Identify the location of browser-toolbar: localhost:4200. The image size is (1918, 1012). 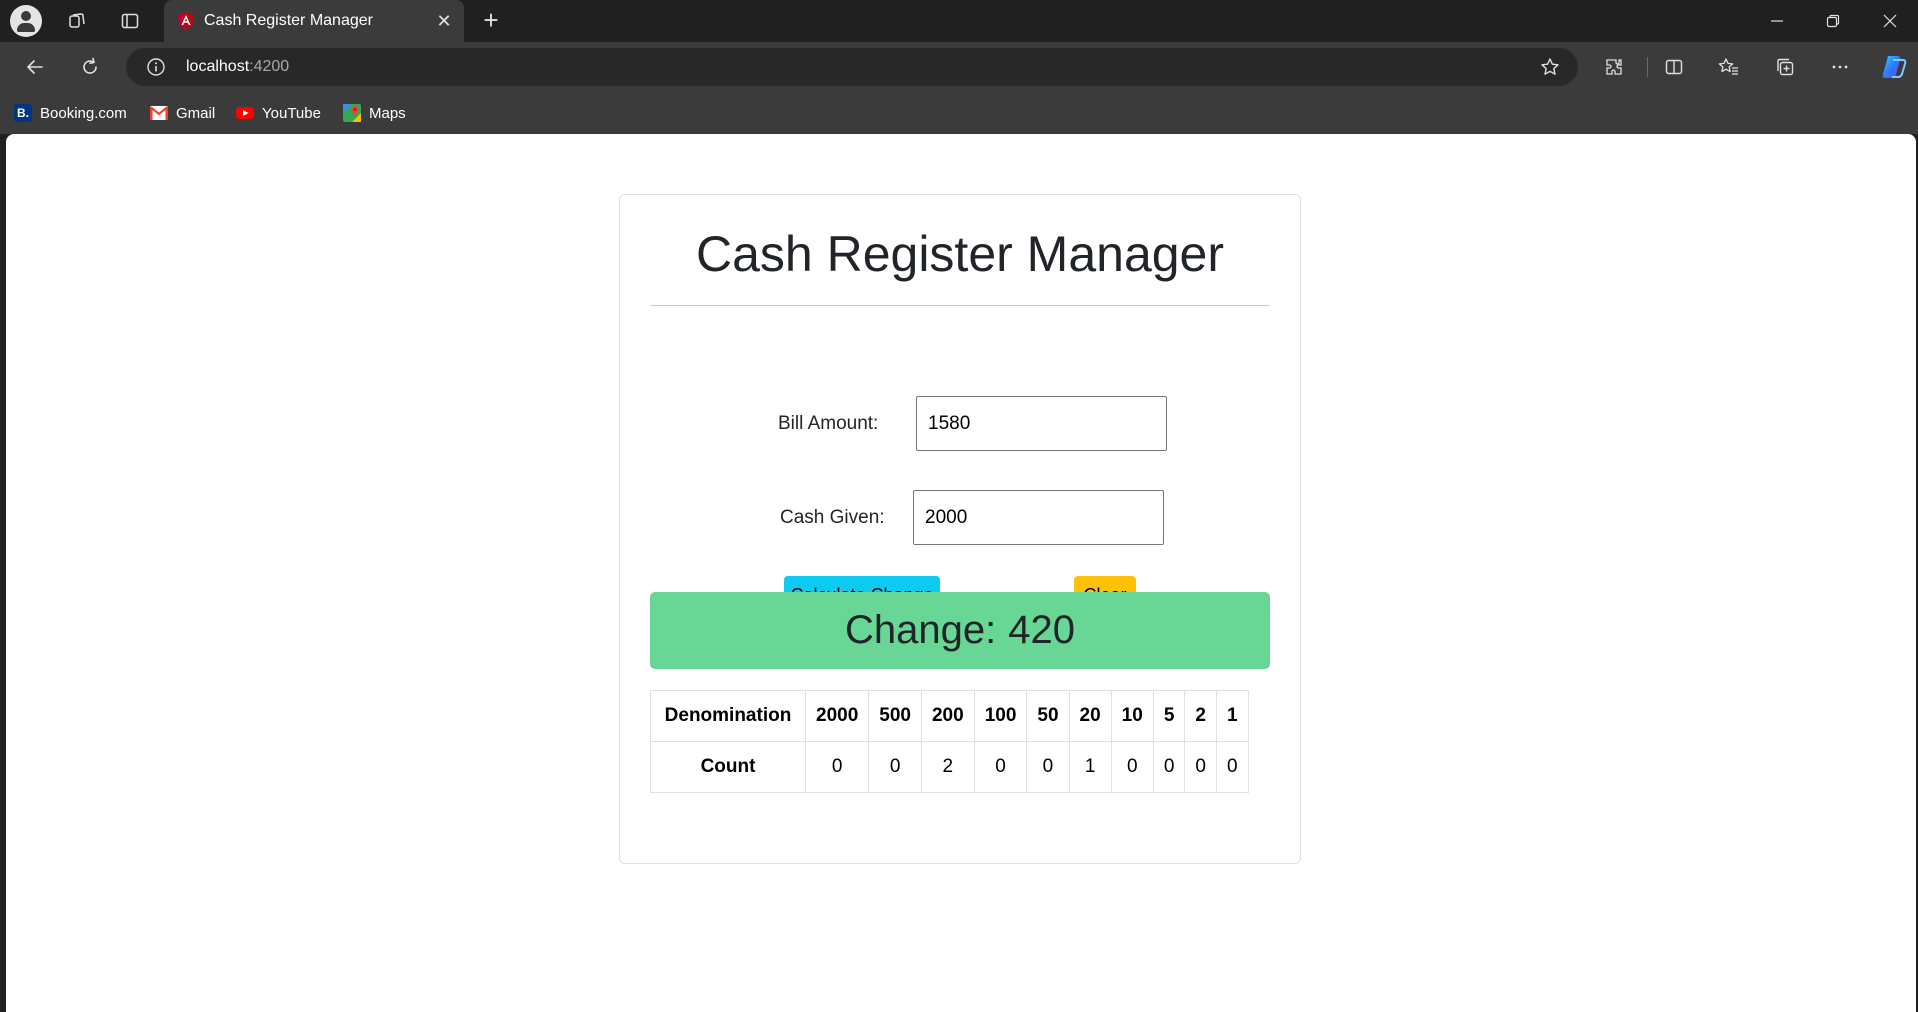
(959, 67).